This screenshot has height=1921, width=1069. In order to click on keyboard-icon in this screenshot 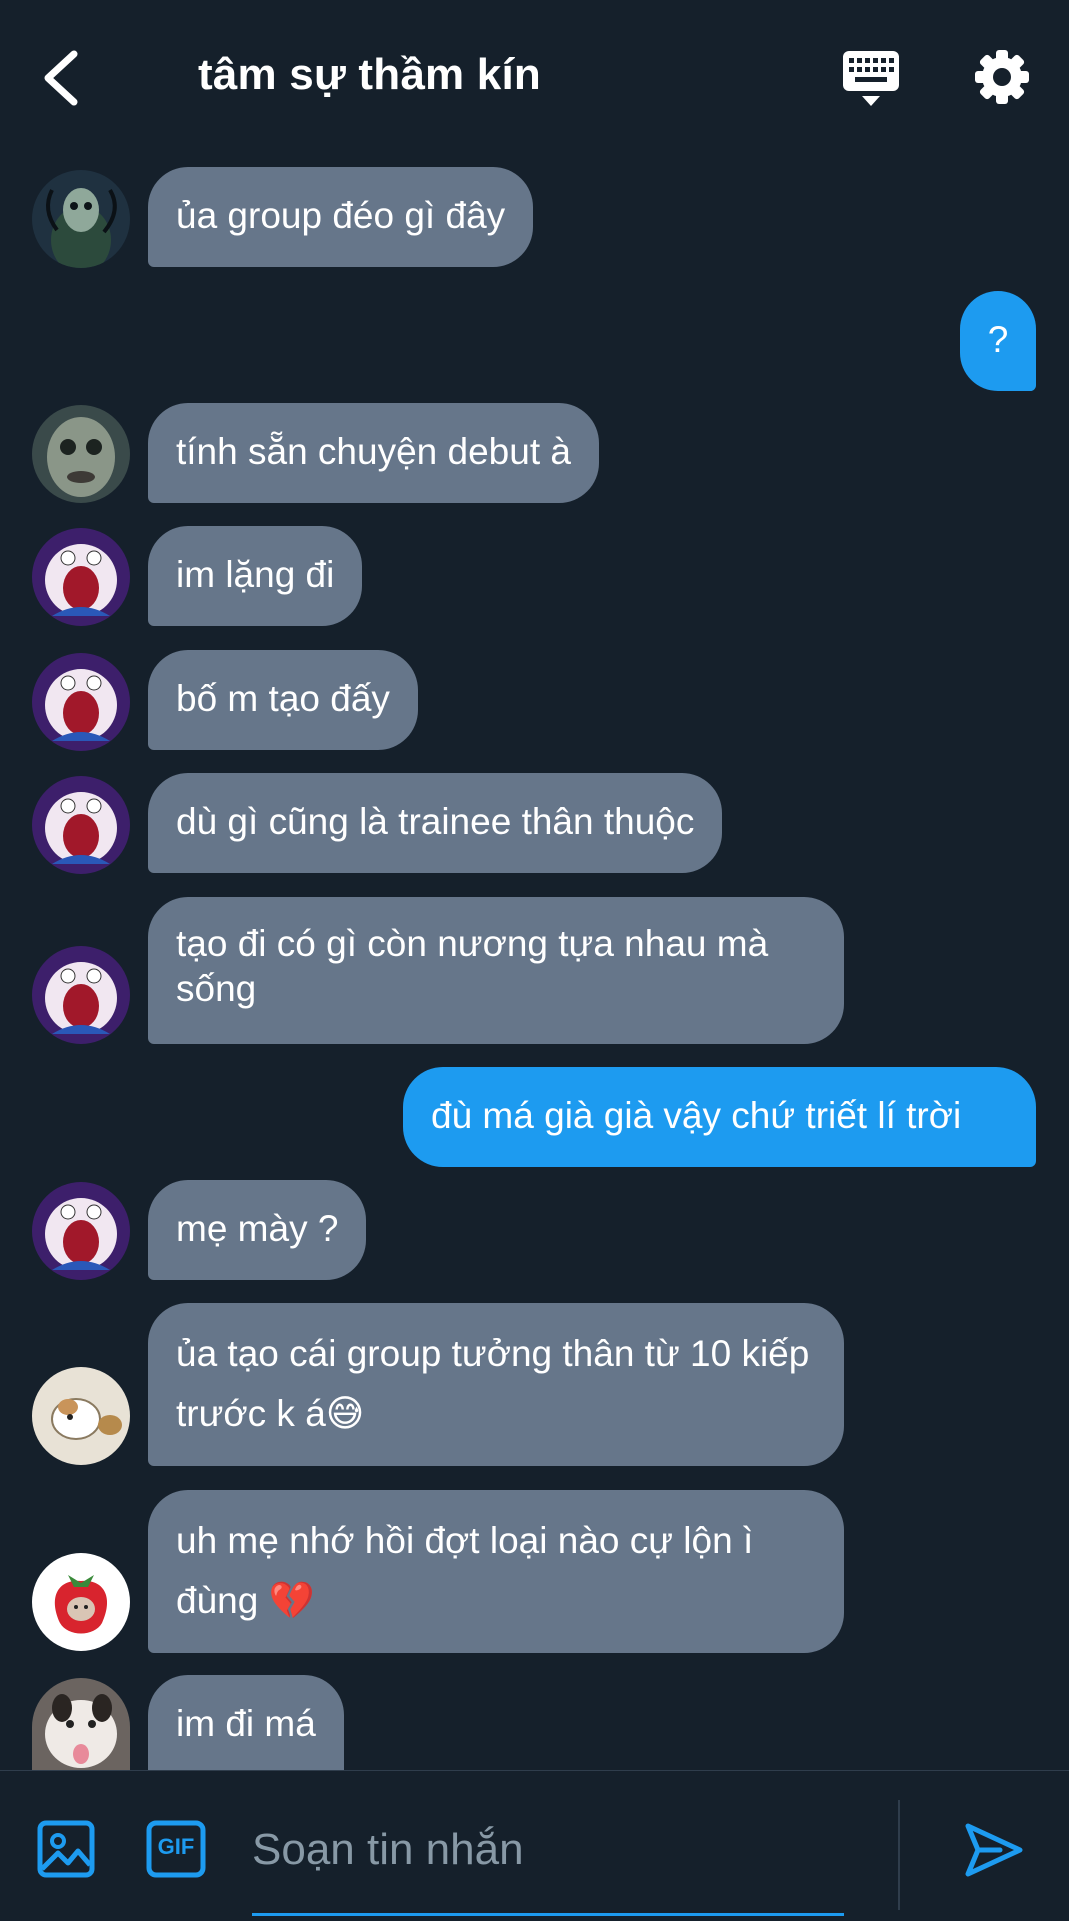, I will do `click(871, 78)`.